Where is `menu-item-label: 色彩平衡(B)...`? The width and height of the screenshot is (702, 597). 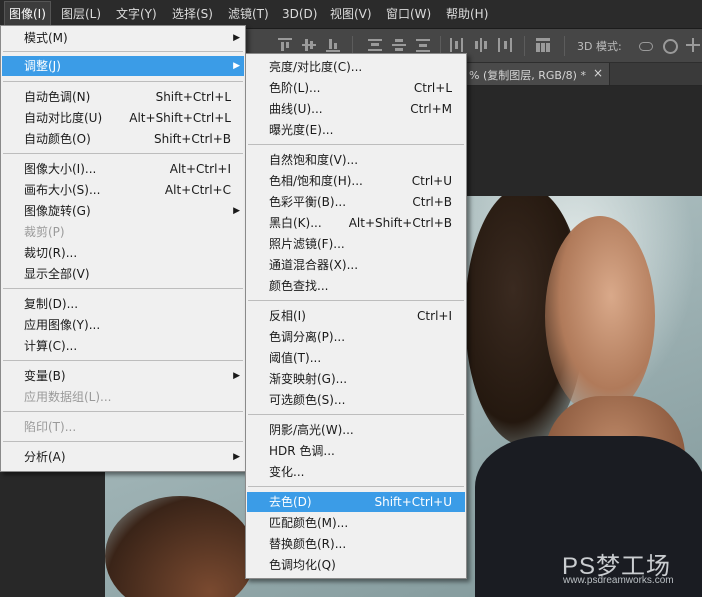 menu-item-label: 色彩平衡(B)... is located at coordinates (308, 202).